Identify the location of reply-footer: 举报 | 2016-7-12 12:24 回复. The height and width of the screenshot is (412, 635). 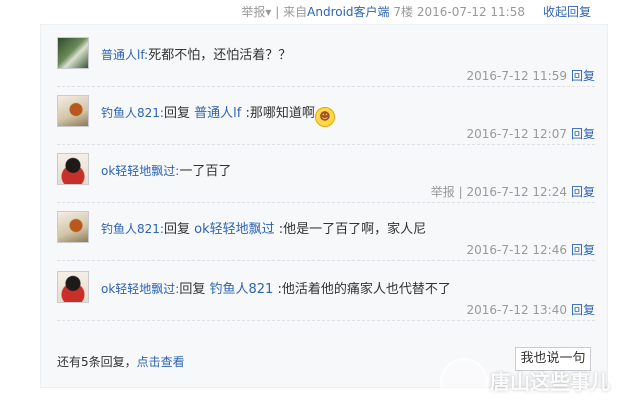
(513, 191).